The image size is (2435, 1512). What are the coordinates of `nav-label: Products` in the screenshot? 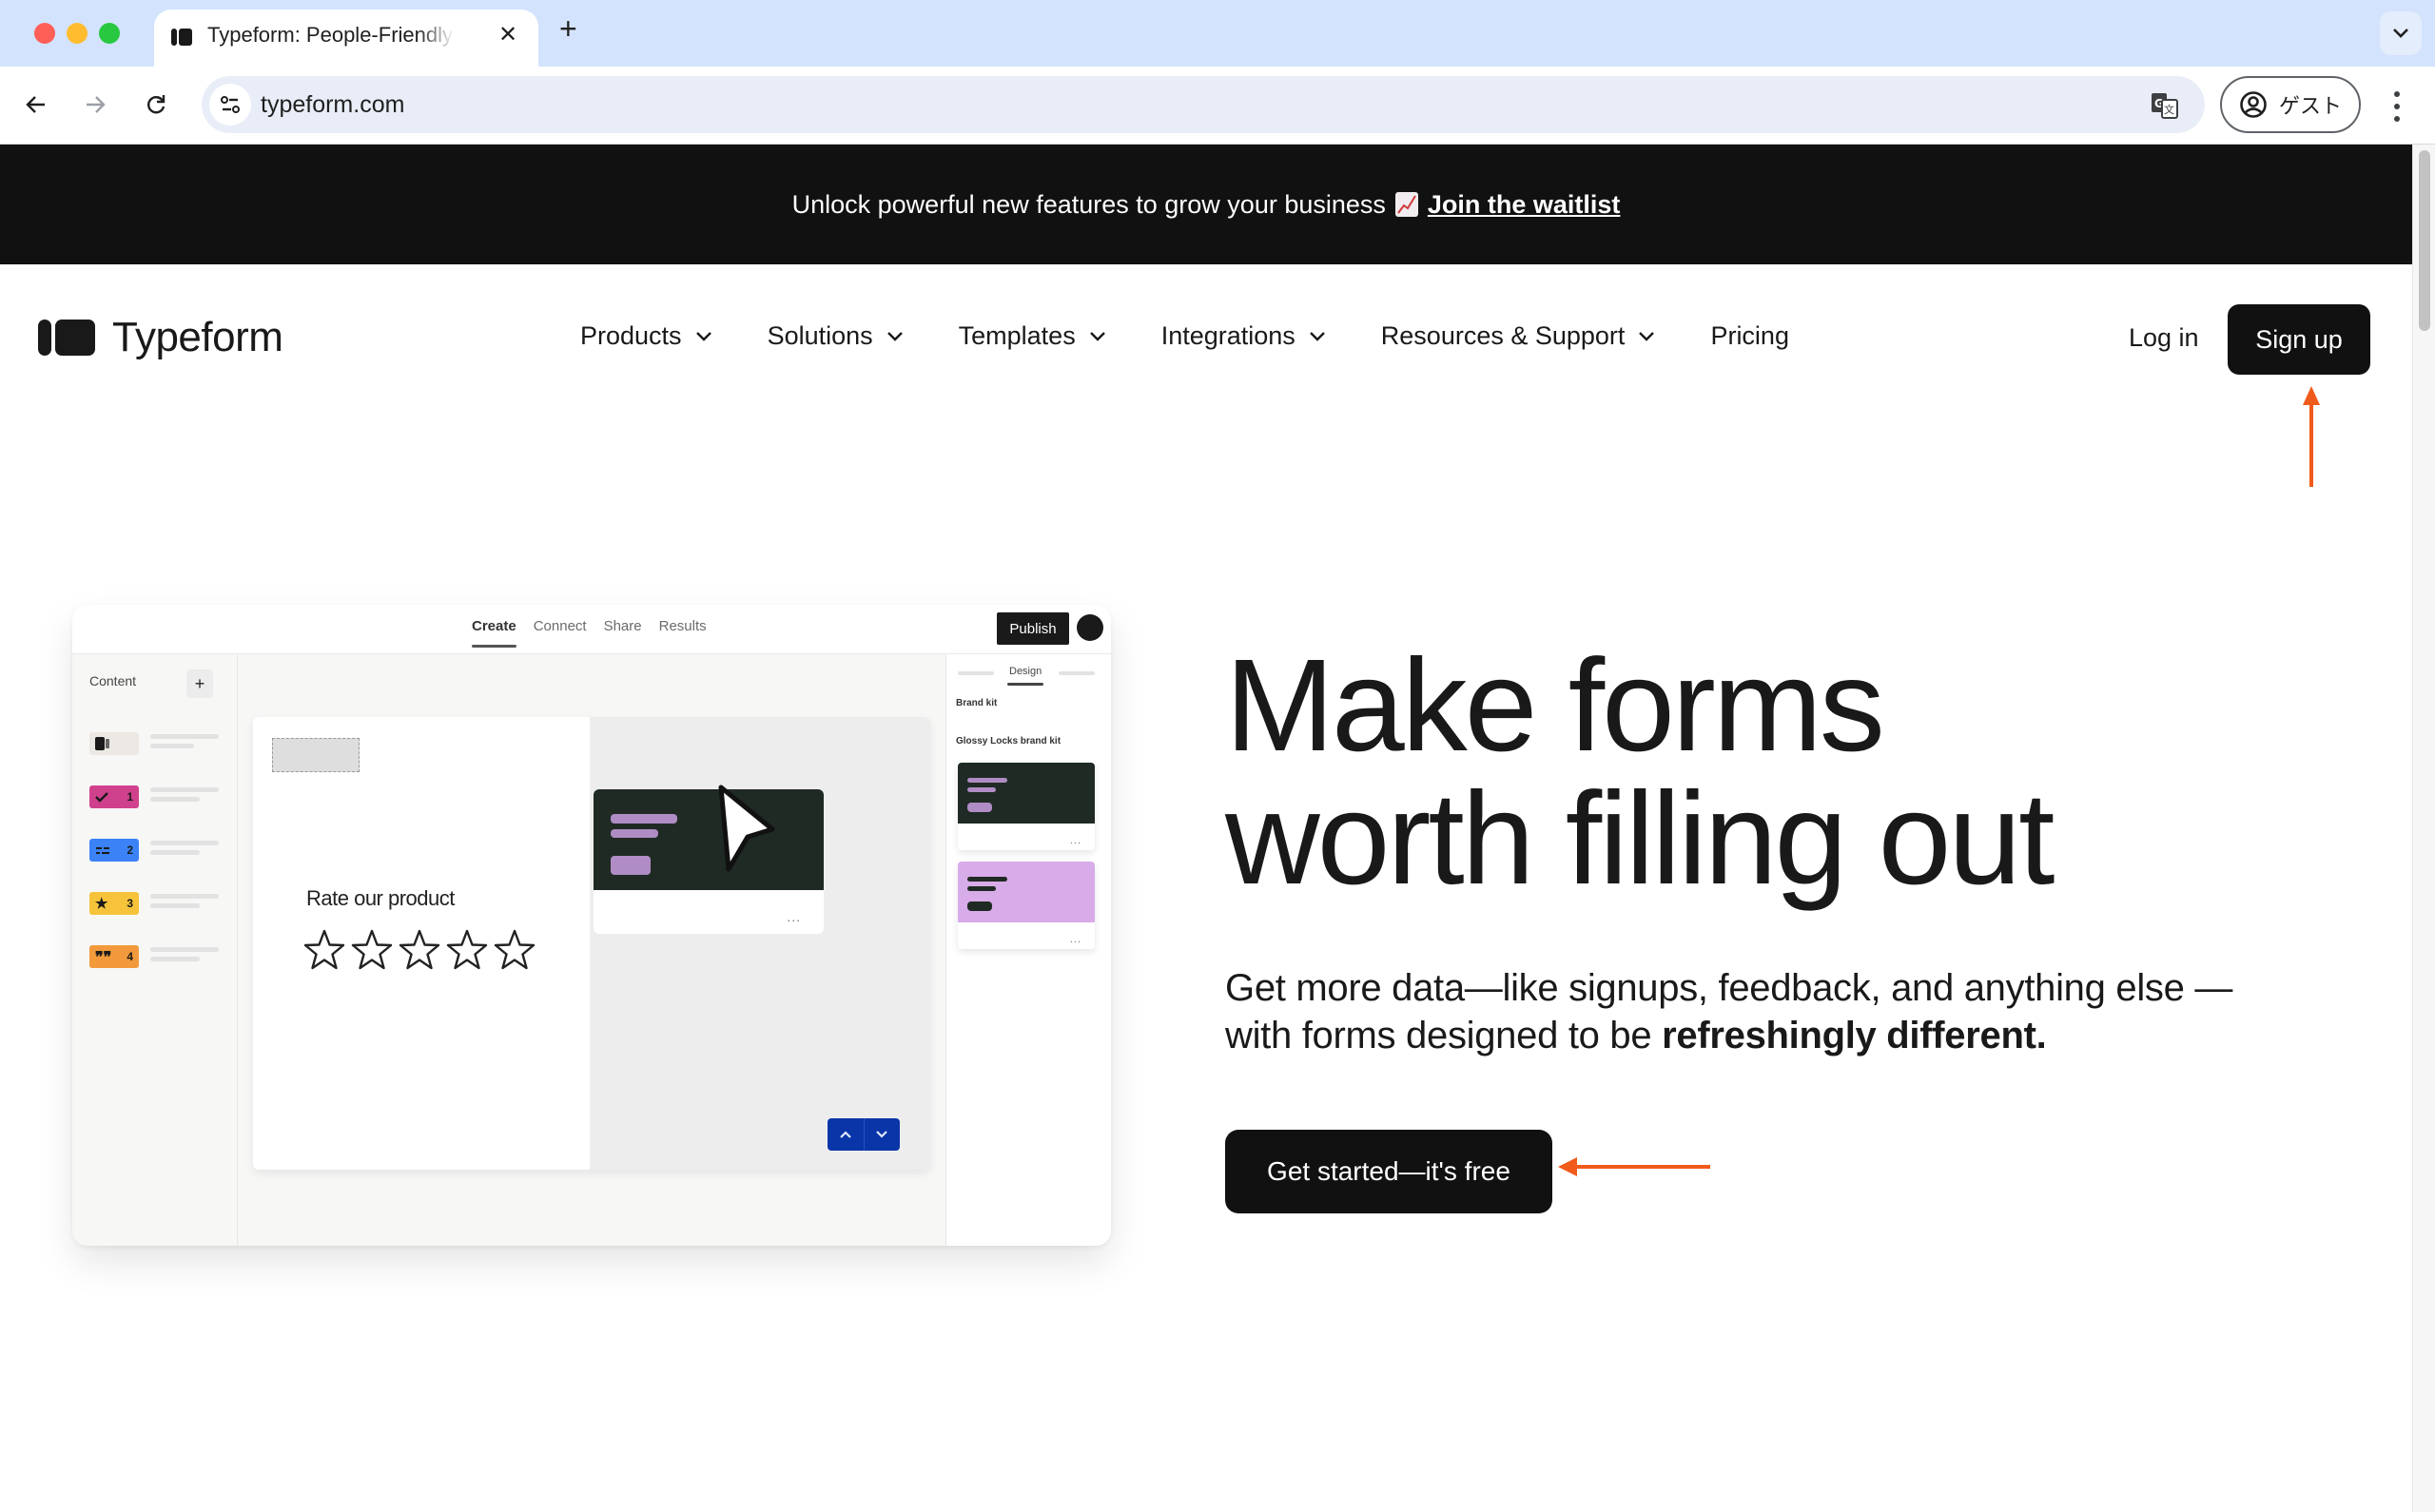 It's located at (631, 335).